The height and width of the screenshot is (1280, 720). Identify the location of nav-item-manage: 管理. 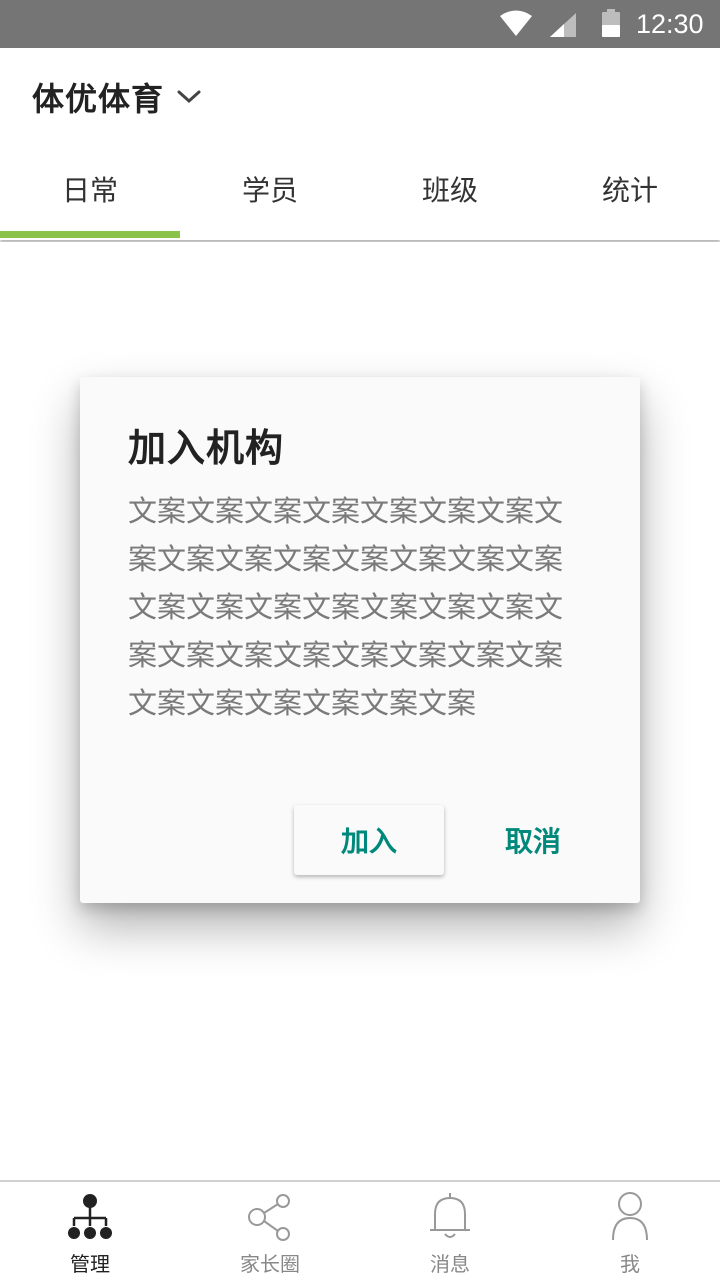
(90, 1231).